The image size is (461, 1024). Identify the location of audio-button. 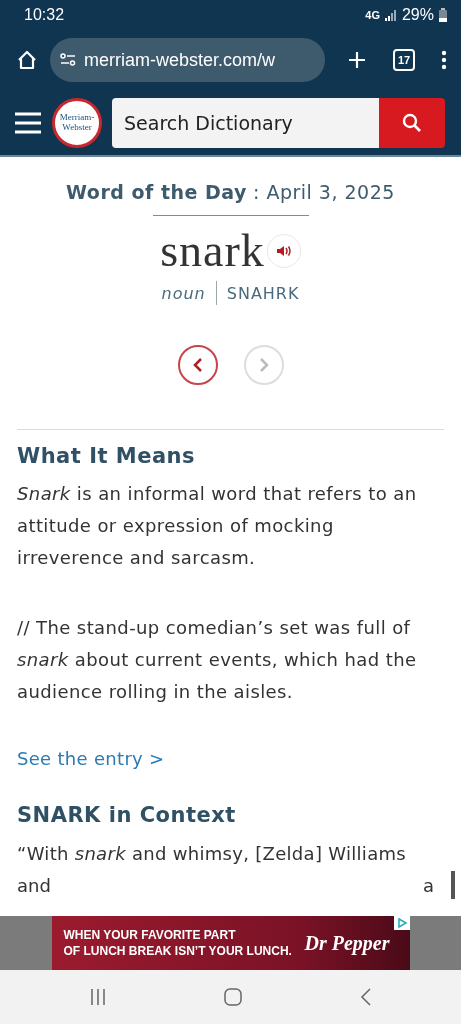
(283, 250).